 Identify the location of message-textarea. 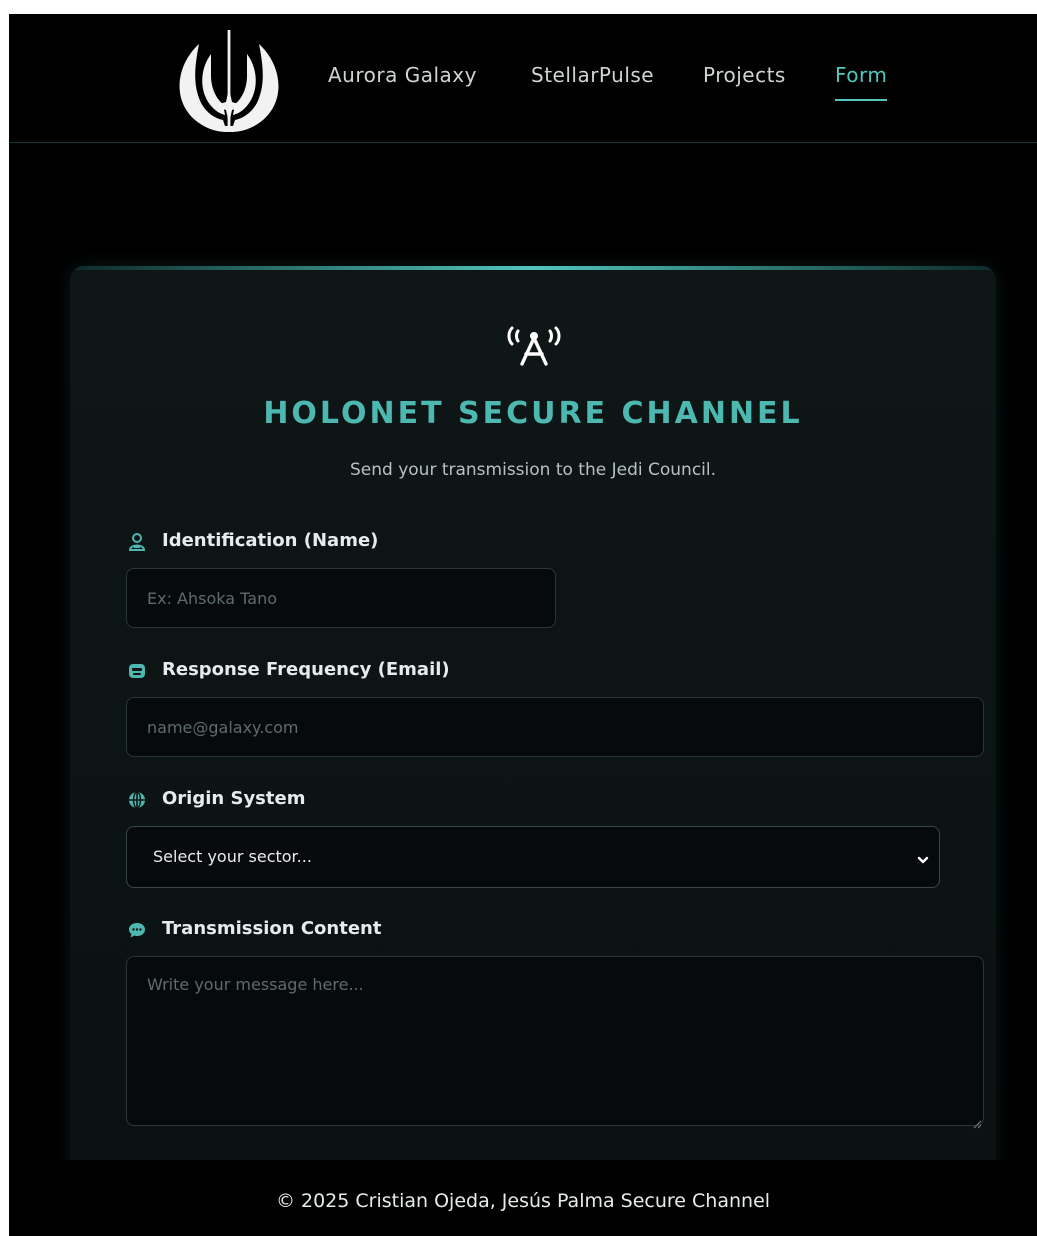
(555, 1041).